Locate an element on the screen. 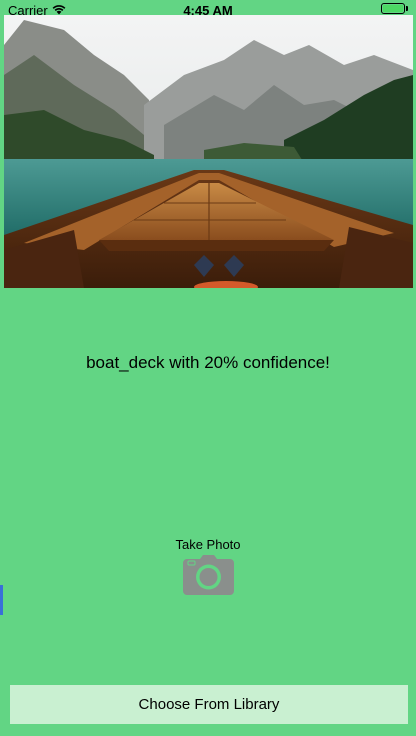  classification-result: boat_deck with 20% confidence! is located at coordinates (208, 362).